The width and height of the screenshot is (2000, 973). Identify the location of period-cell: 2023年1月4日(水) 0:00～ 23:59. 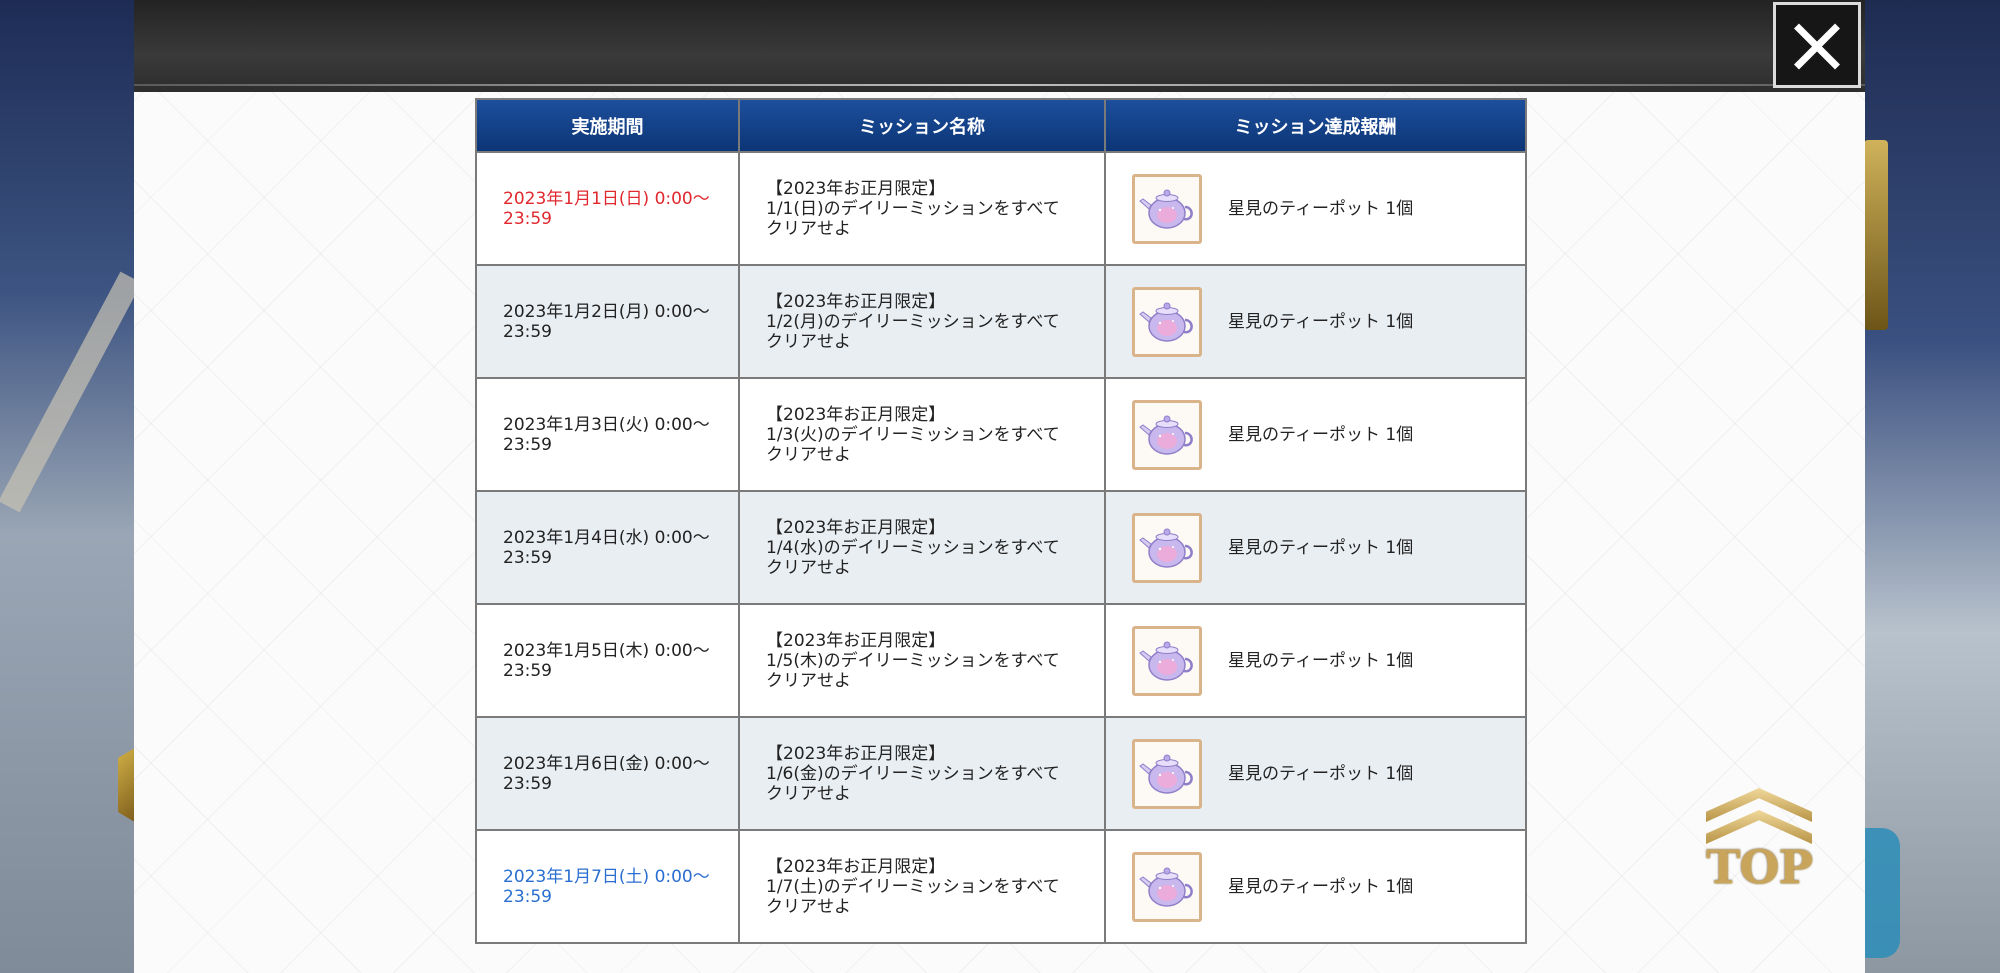
(607, 547).